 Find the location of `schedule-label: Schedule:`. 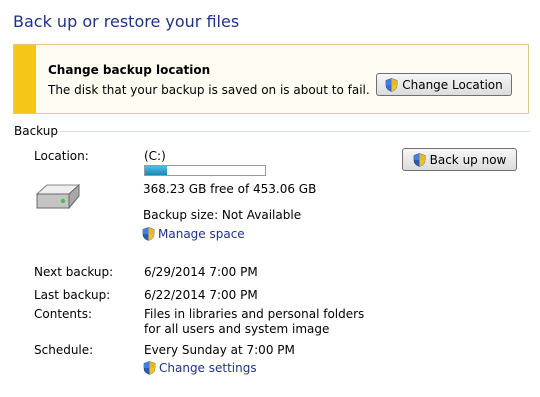

schedule-label: Schedule: is located at coordinates (64, 350).